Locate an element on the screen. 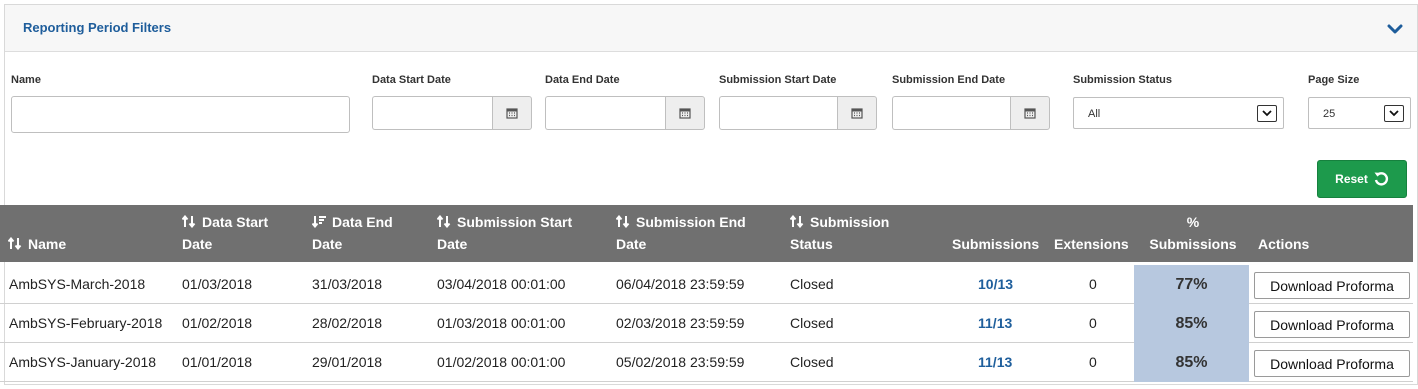 The height and width of the screenshot is (389, 1418). submission-end-date-field is located at coordinates (971, 113).